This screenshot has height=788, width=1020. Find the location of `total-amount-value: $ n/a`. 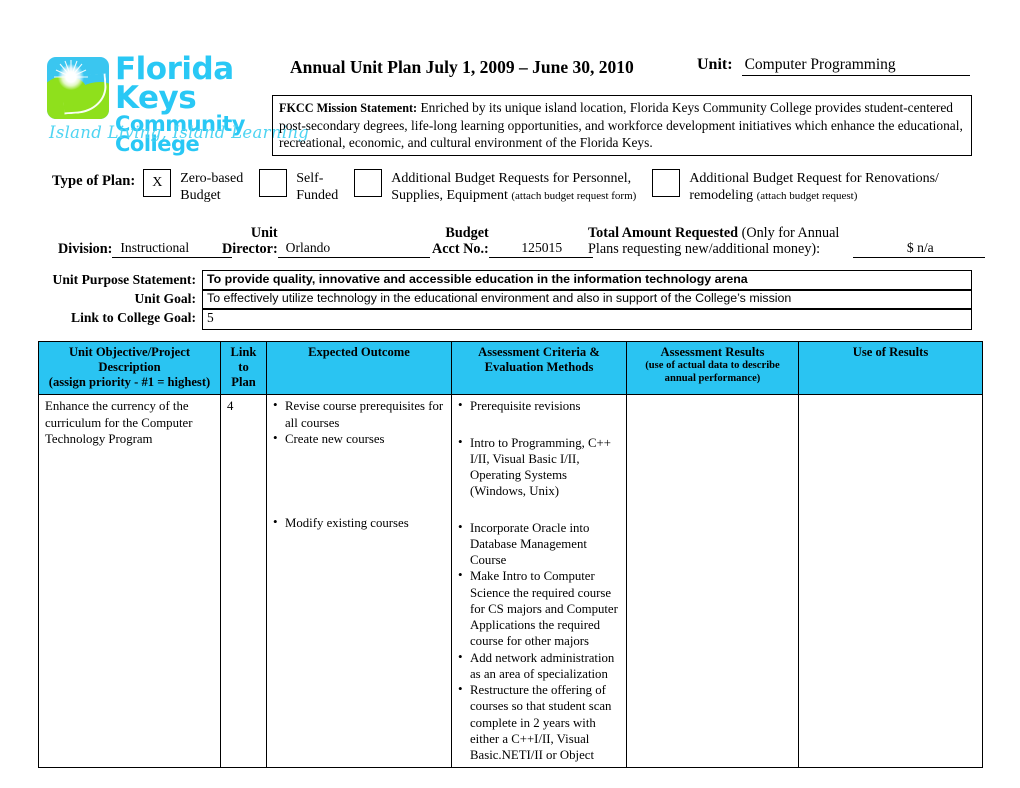

total-amount-value: $ n/a is located at coordinates (919, 249).